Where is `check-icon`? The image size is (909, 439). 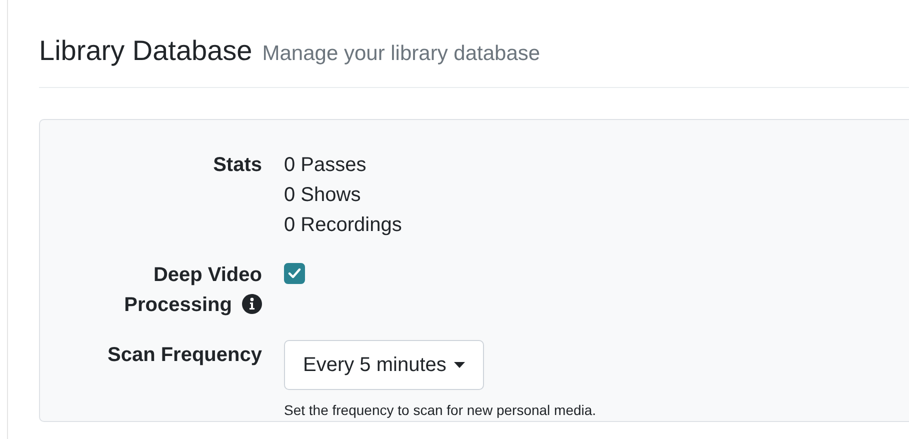
check-icon is located at coordinates (294, 273).